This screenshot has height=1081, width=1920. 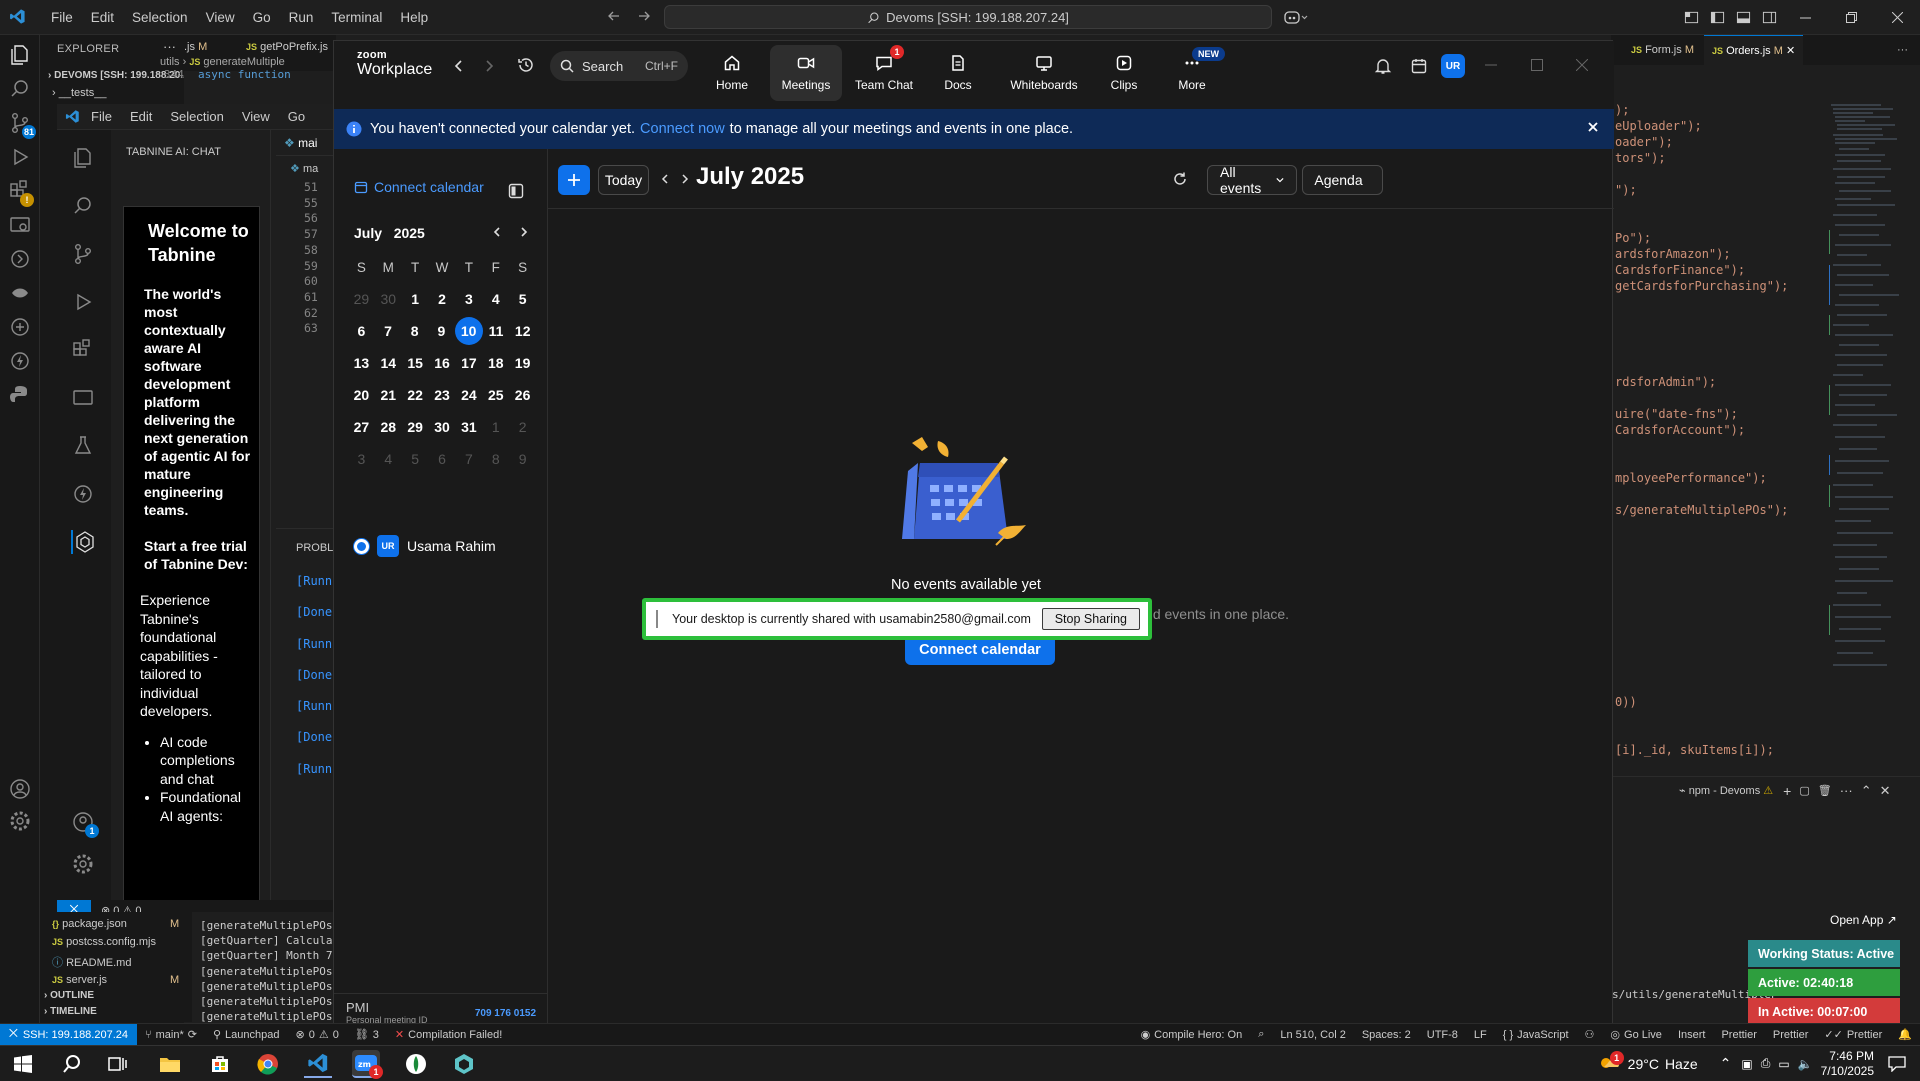 What do you see at coordinates (806, 73) in the screenshot?
I see `zoom-tab-meetings: Meetings` at bounding box center [806, 73].